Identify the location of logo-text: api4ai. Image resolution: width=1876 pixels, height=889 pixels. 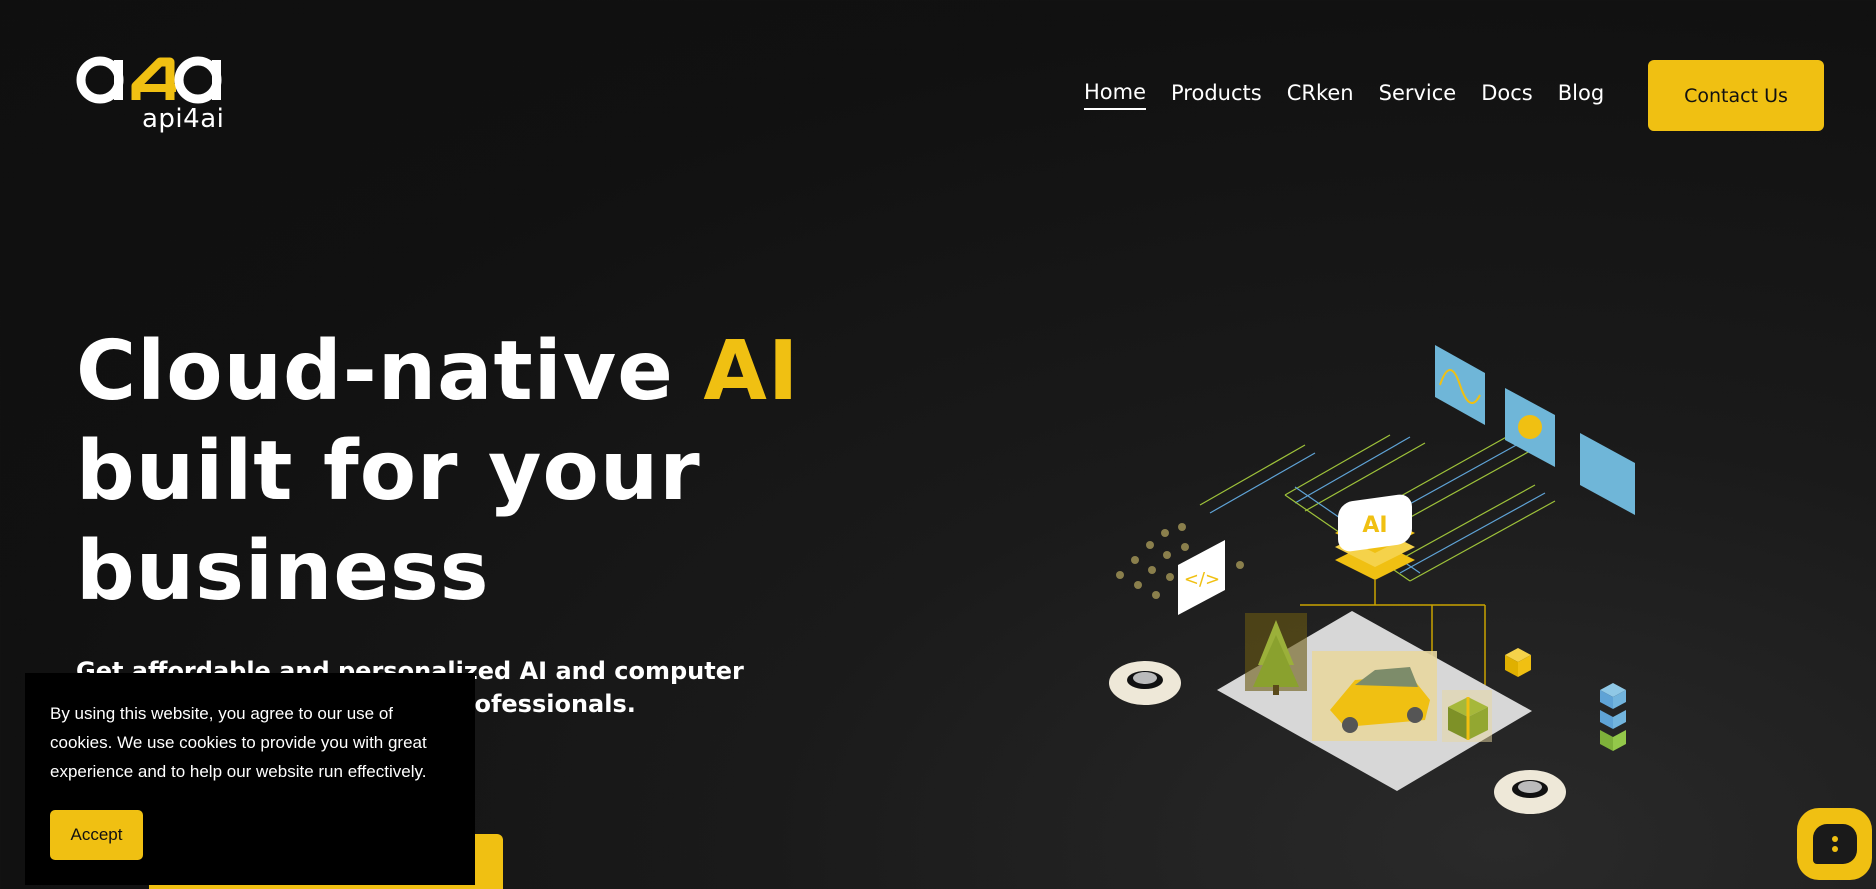
(183, 119).